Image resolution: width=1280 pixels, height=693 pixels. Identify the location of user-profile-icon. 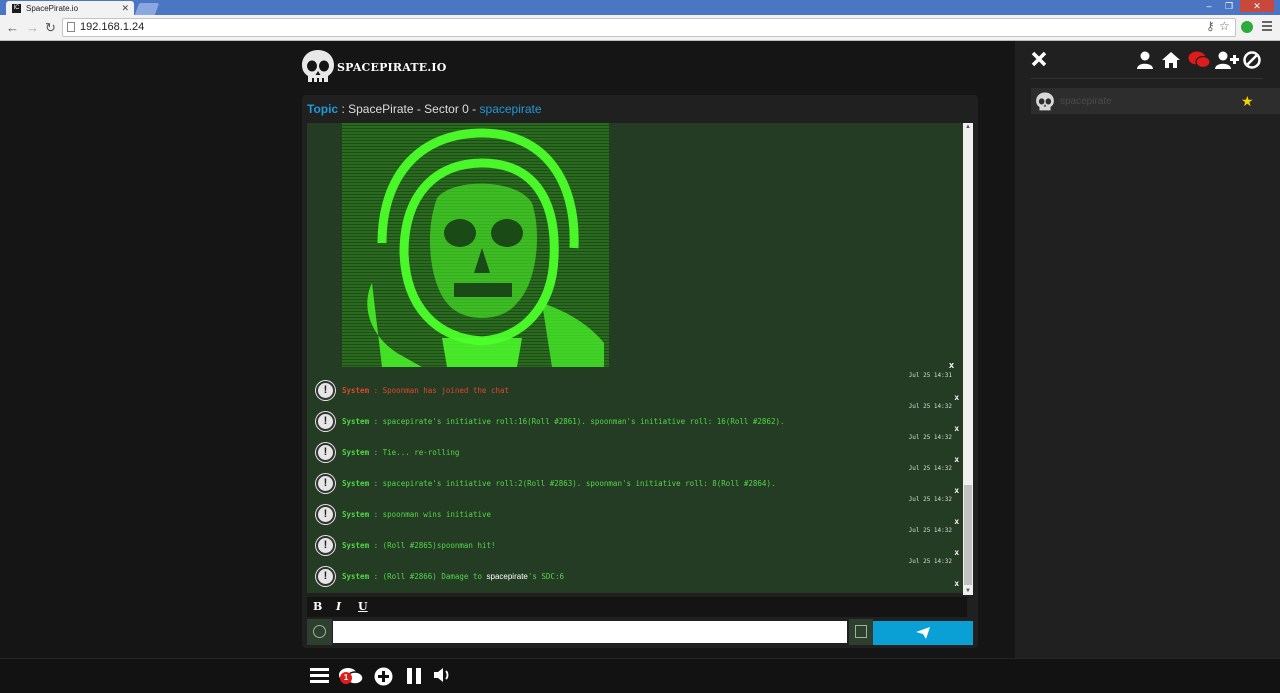
(1145, 60).